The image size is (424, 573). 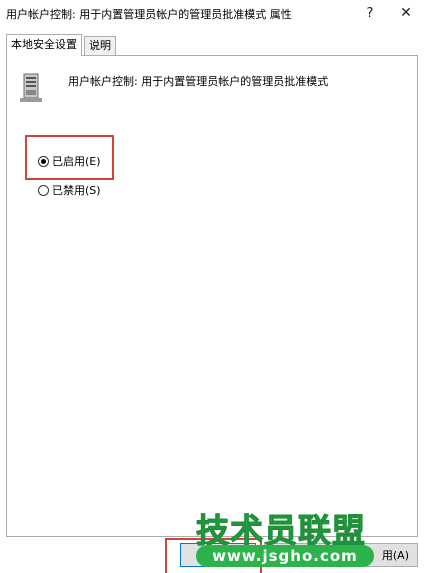 I want to click on help-button: ?, so click(x=370, y=13).